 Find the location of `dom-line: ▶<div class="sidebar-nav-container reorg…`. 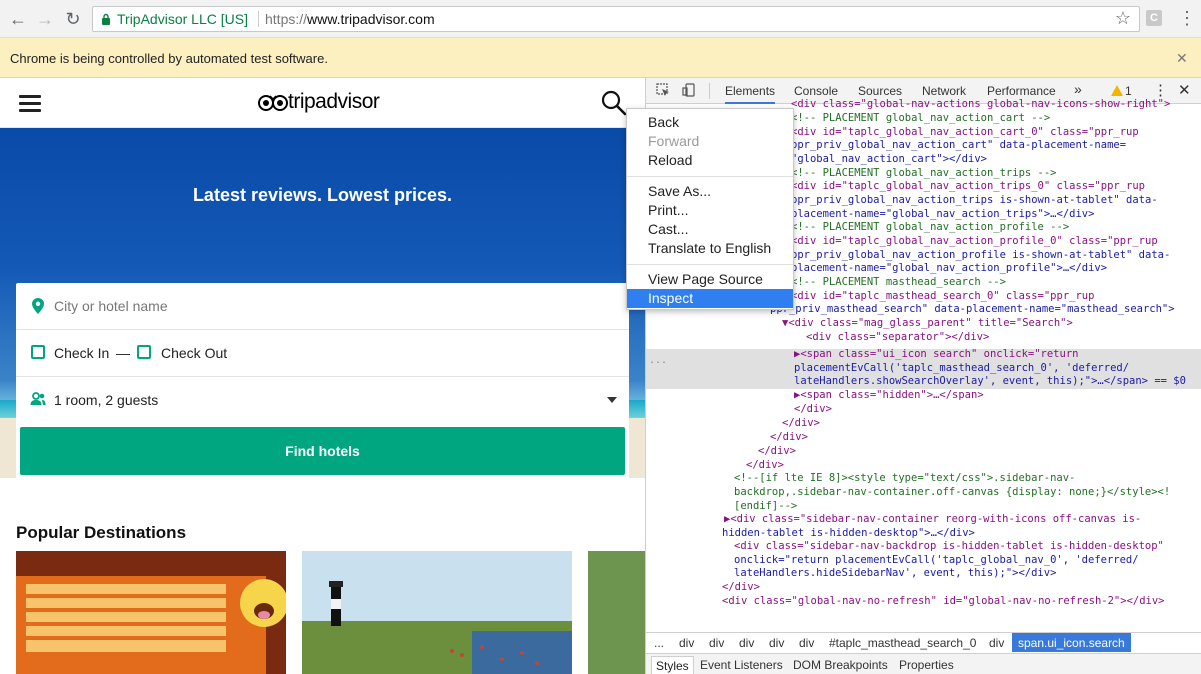

dom-line: ▶<div class="sidebar-nav-container reorg… is located at coordinates (932, 520).